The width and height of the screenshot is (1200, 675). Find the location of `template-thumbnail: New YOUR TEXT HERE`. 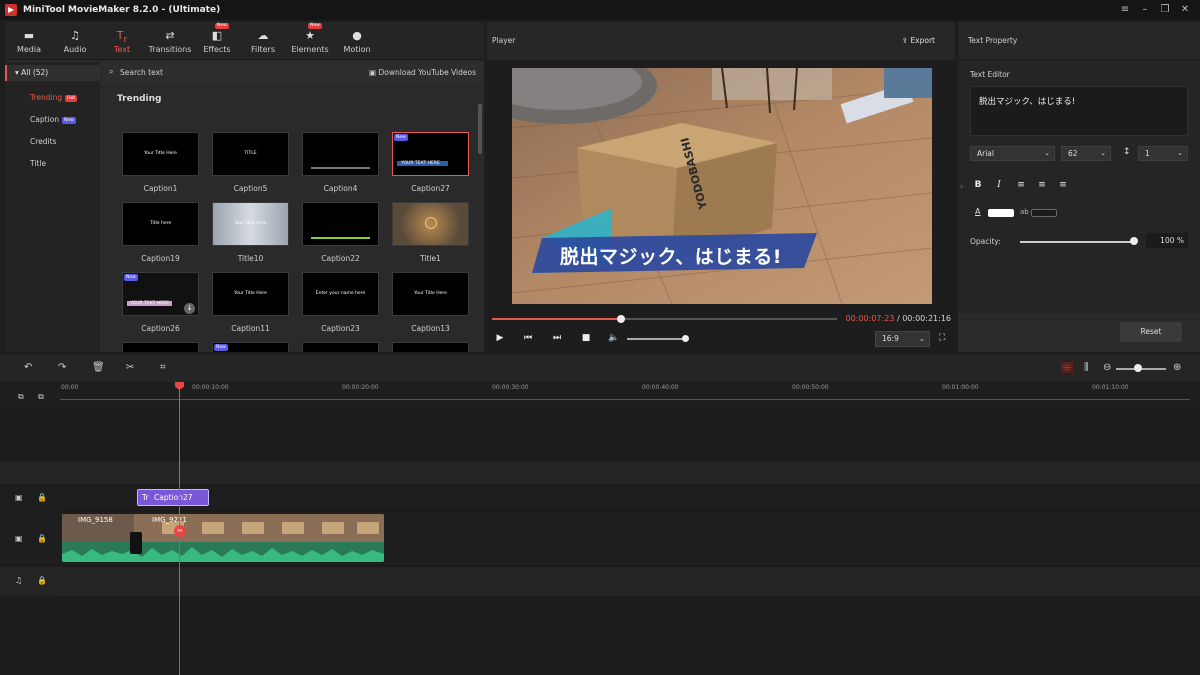

template-thumbnail: New YOUR TEXT HERE is located at coordinates (430, 154).